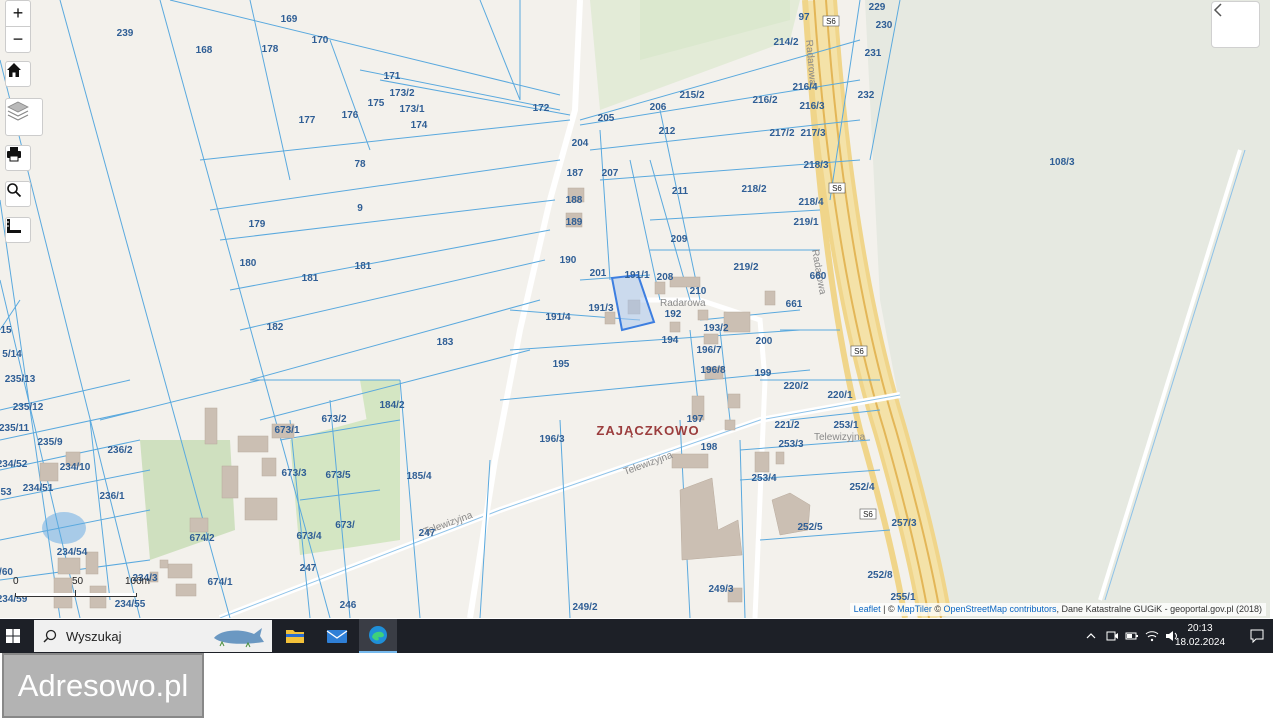 This screenshot has width=1280, height=720. Describe the element at coordinates (575, 173) in the screenshot. I see `parcel-label: 187` at that location.